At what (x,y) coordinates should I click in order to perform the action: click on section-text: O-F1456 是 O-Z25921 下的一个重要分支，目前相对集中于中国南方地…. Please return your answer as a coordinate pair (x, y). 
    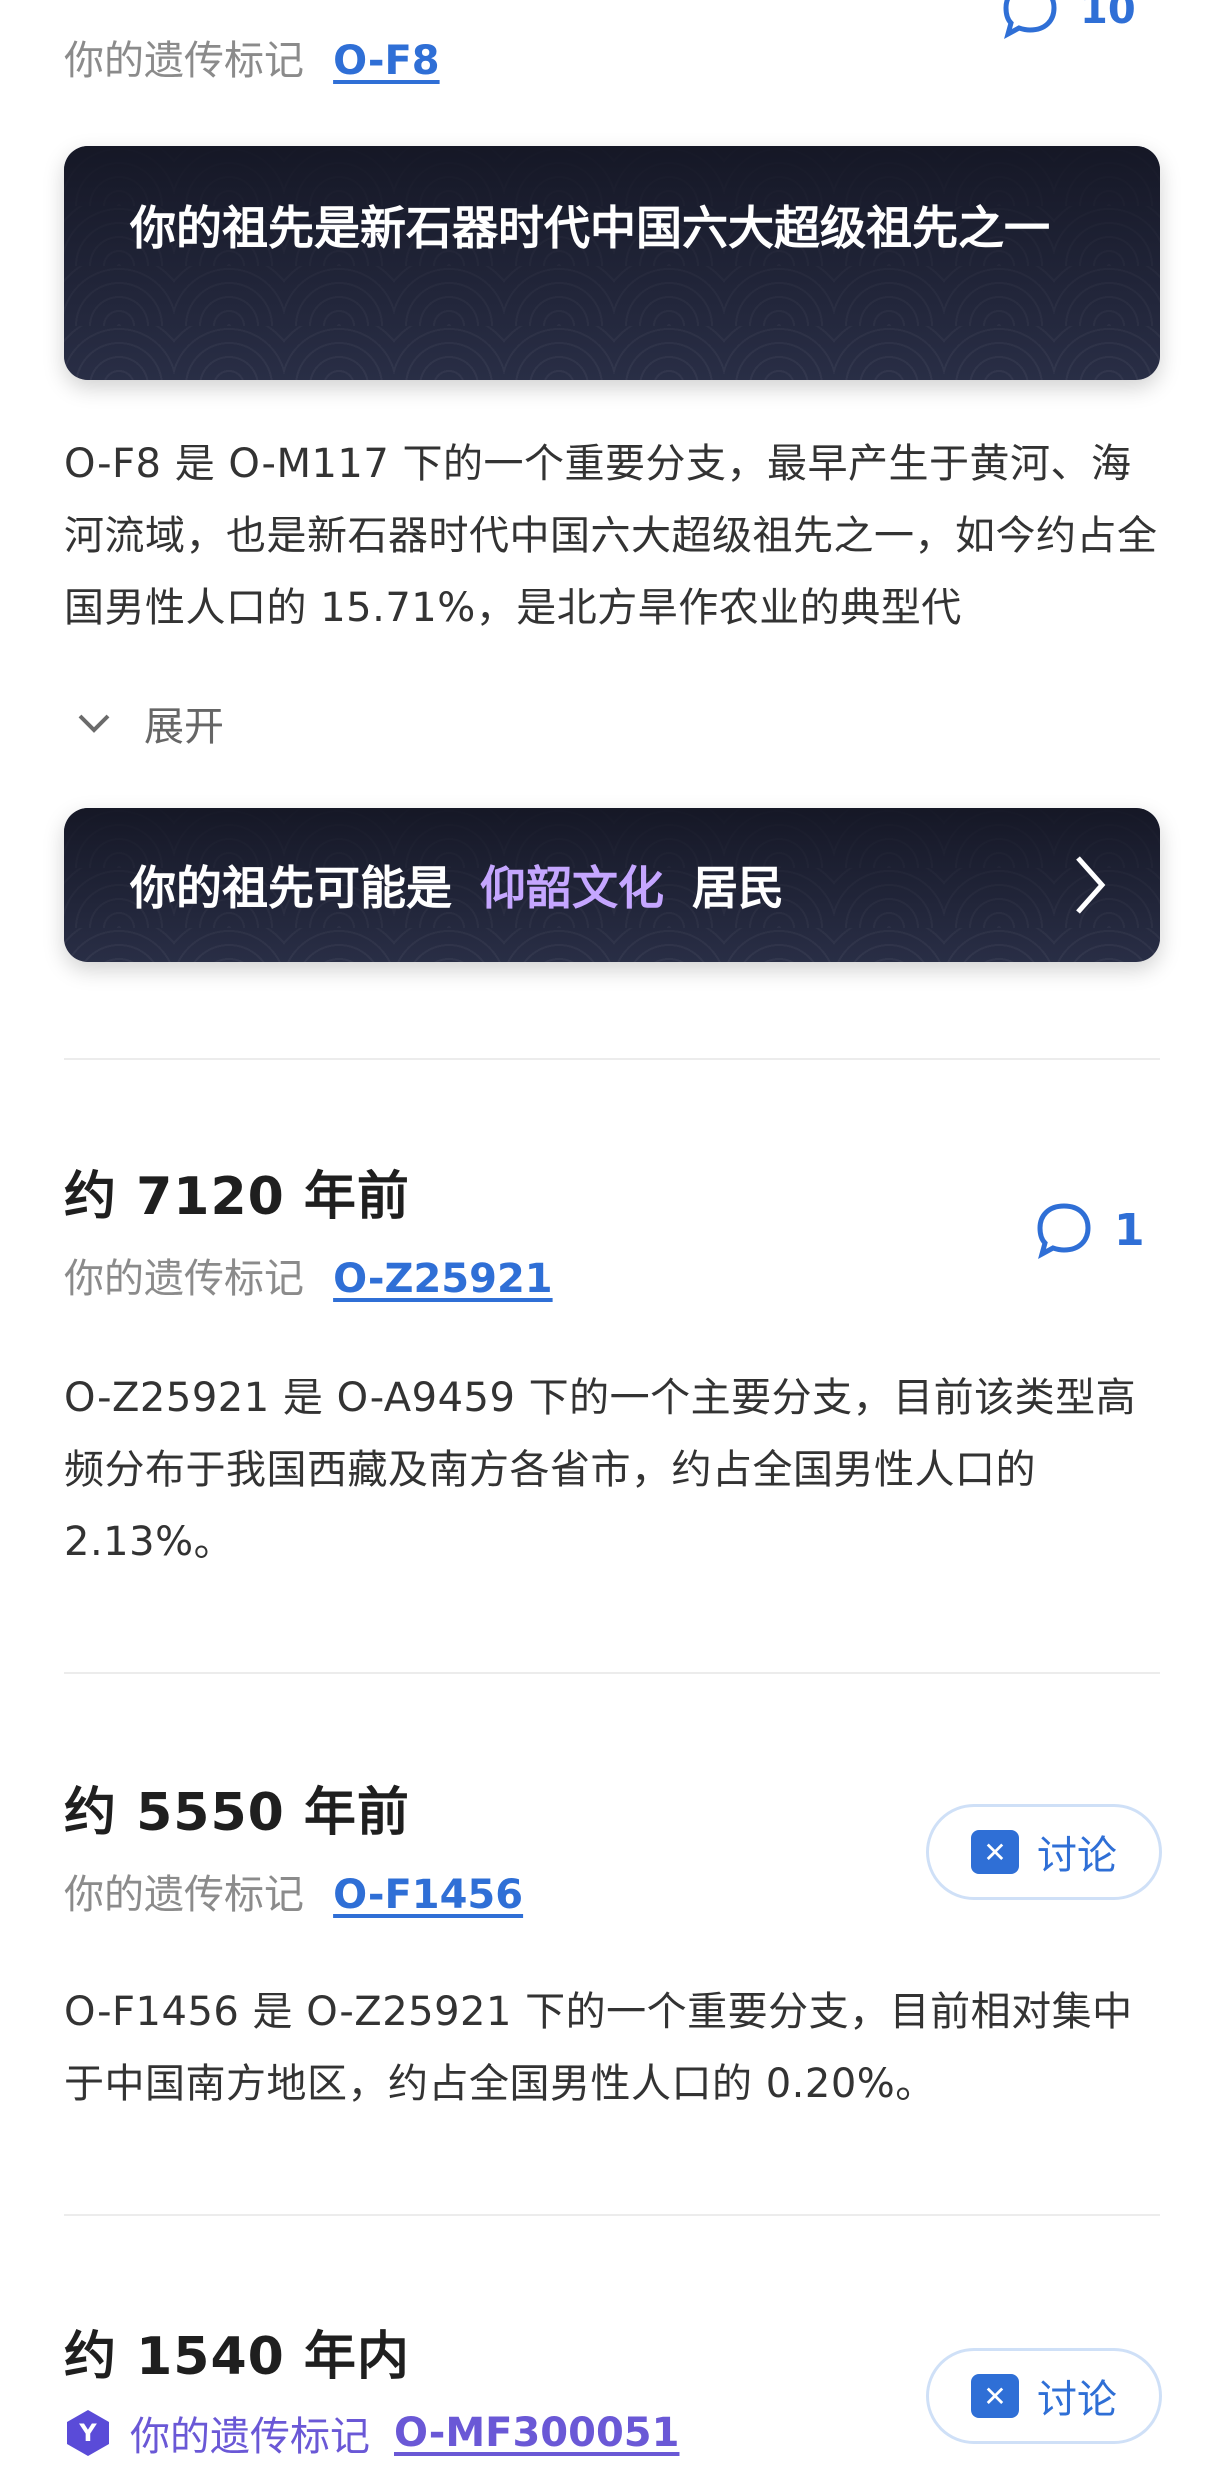
    Looking at the image, I should click on (598, 2048).